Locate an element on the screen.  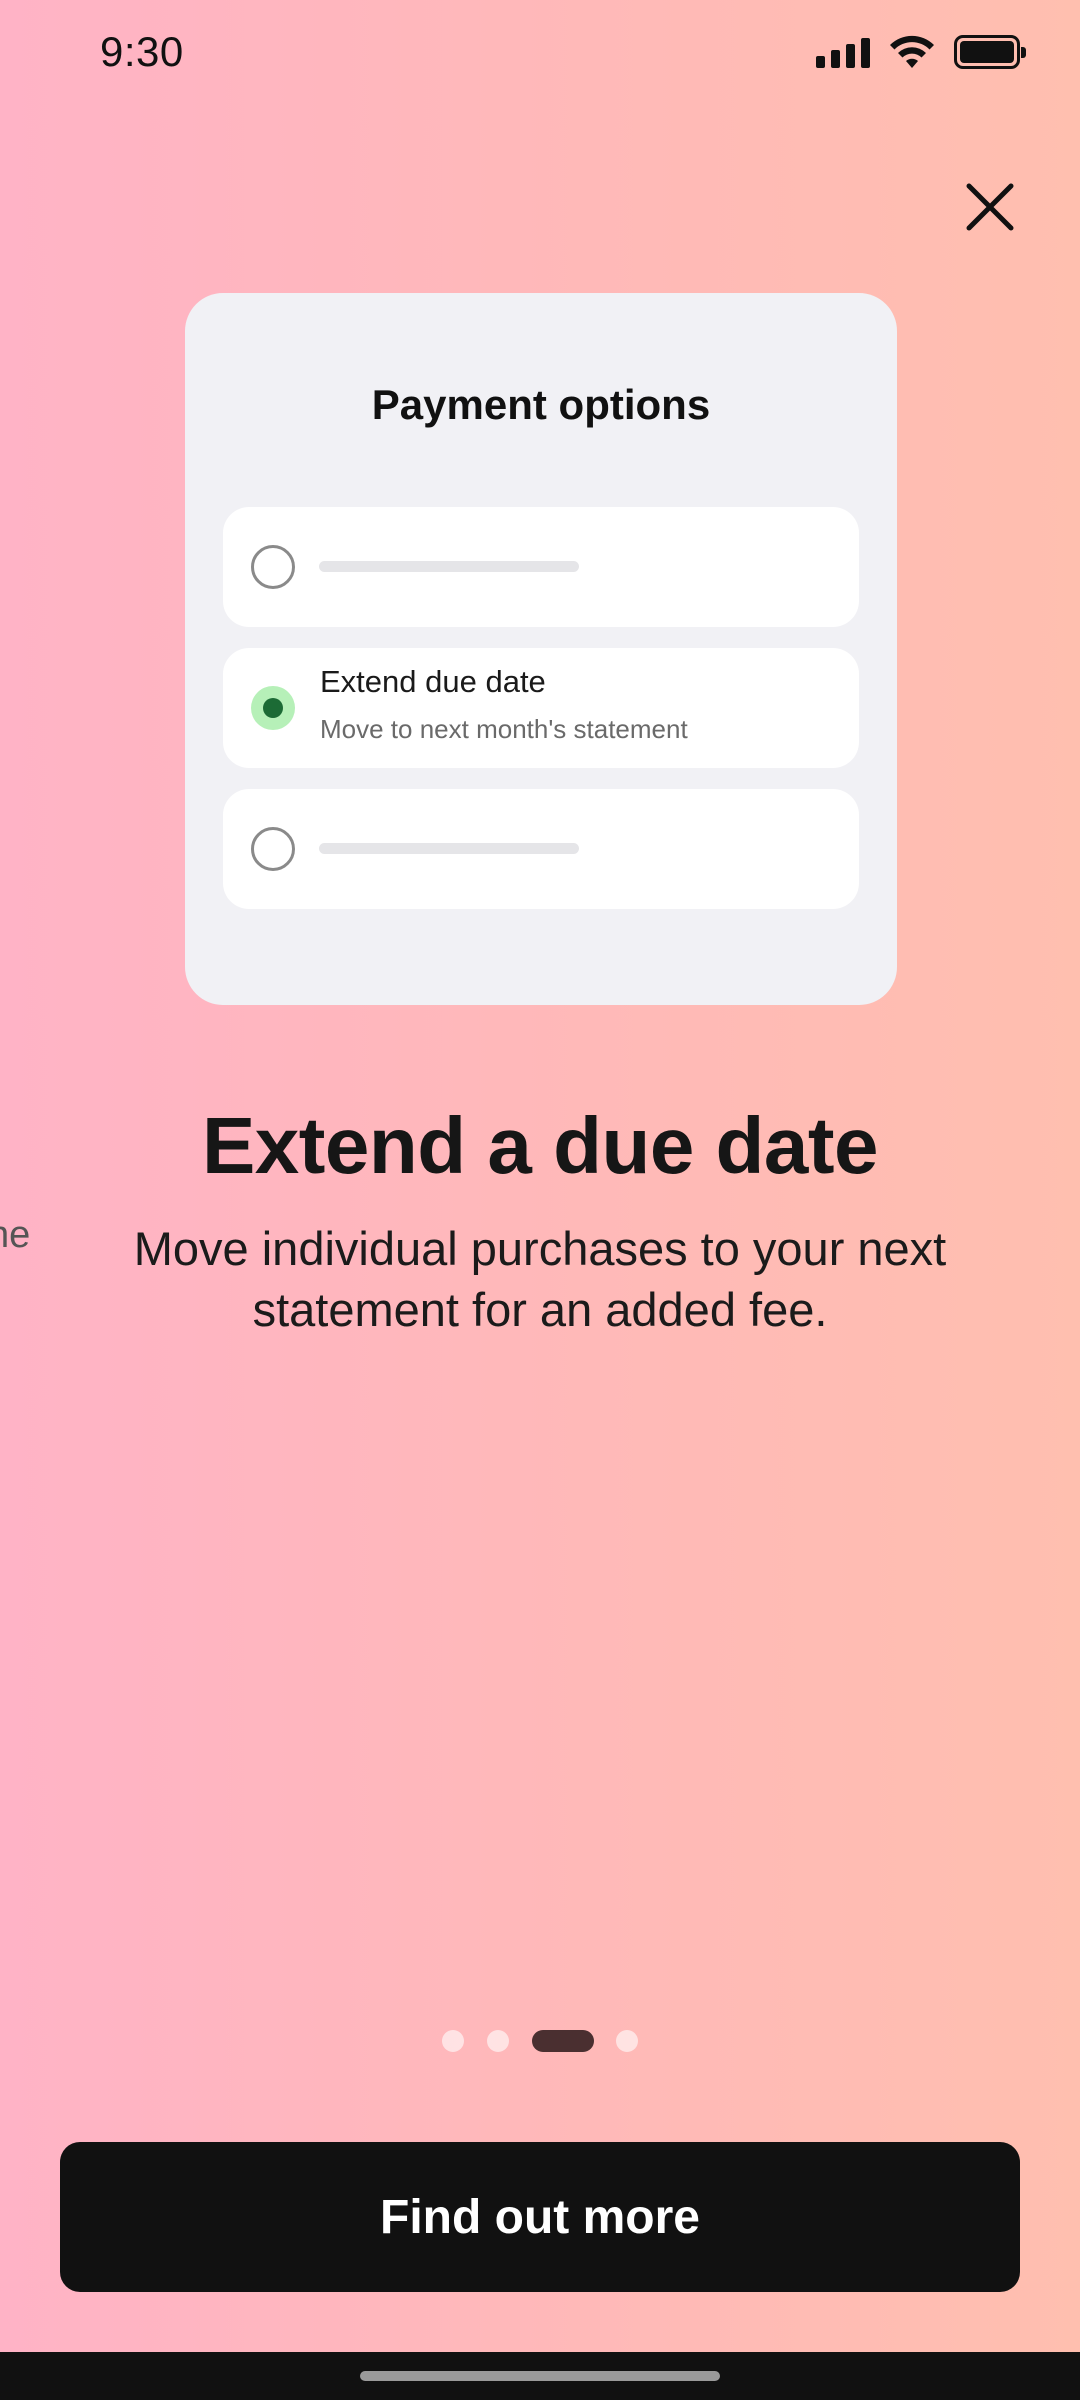
status-time: 9:30 is located at coordinates (142, 51).